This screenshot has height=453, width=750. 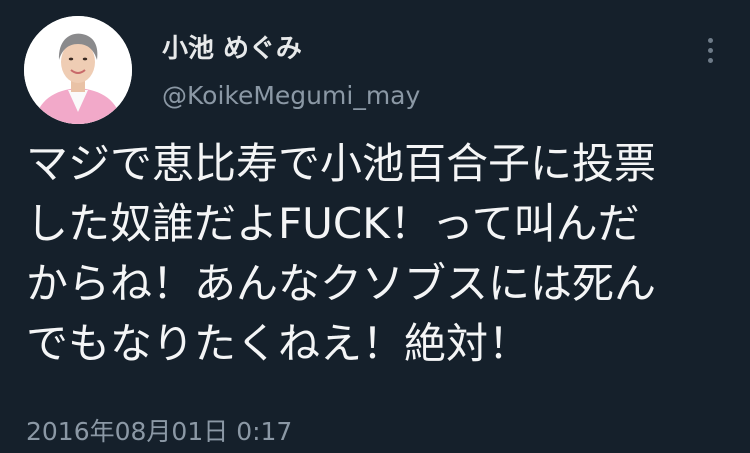 I want to click on user-handle: @KoikeMegumi_may, so click(x=291, y=96).